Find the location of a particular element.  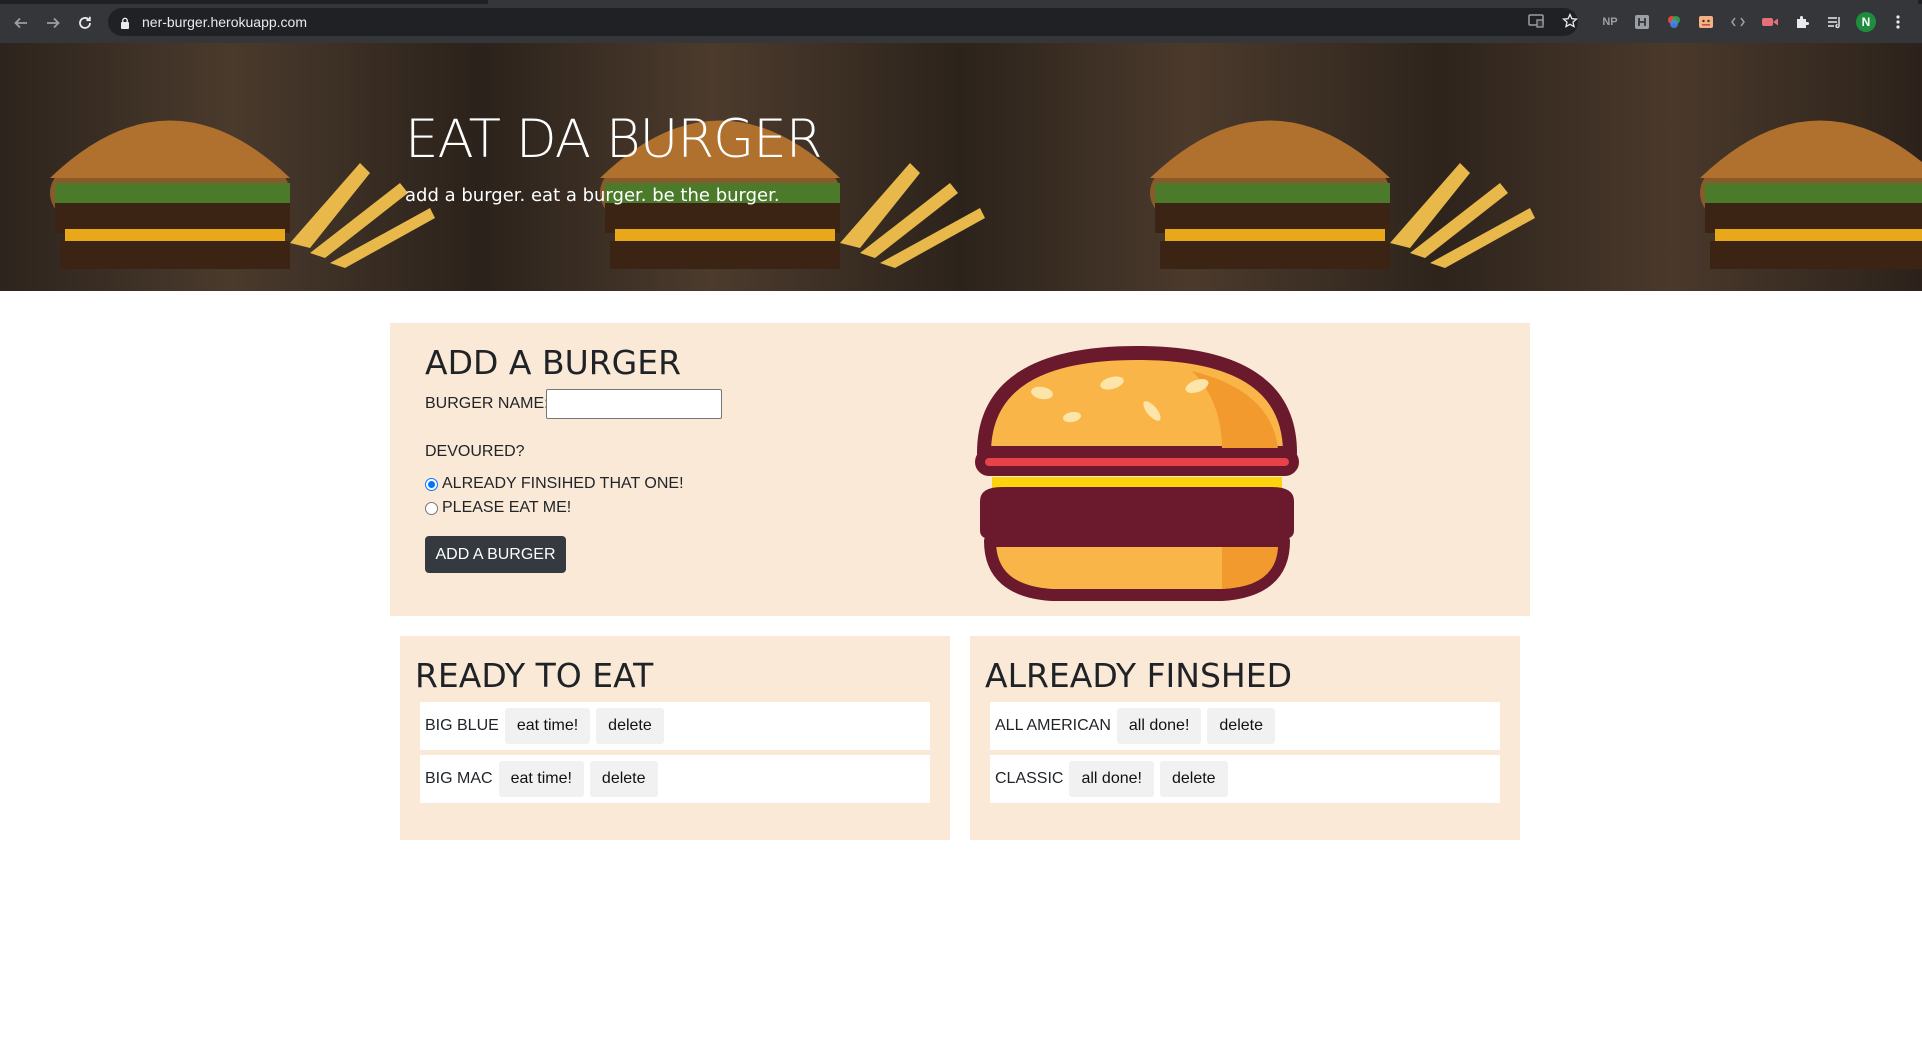

browser-toolbar: ner-burger.herokuapp.com NP N is located at coordinates (961, 21).